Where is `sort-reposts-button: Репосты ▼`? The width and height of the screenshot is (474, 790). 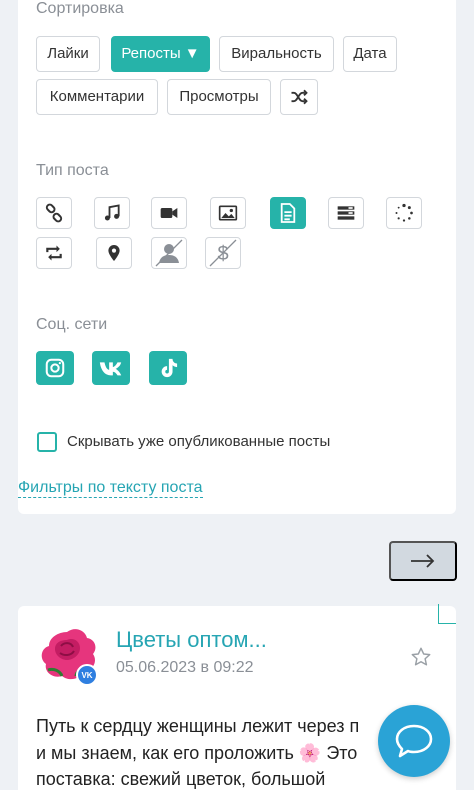 sort-reposts-button: Репосты ▼ is located at coordinates (160, 54).